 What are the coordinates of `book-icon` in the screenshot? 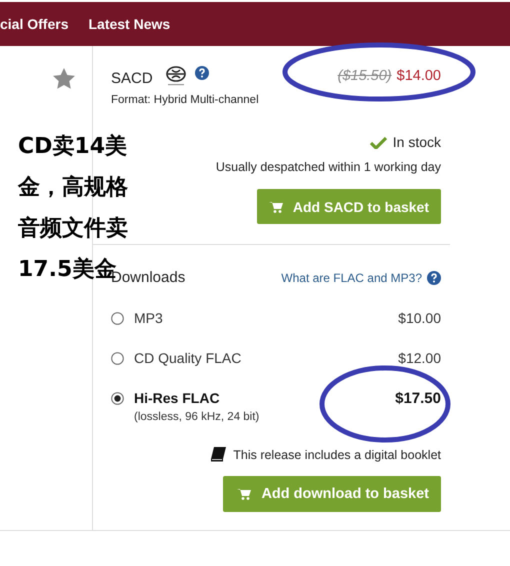 It's located at (218, 454).